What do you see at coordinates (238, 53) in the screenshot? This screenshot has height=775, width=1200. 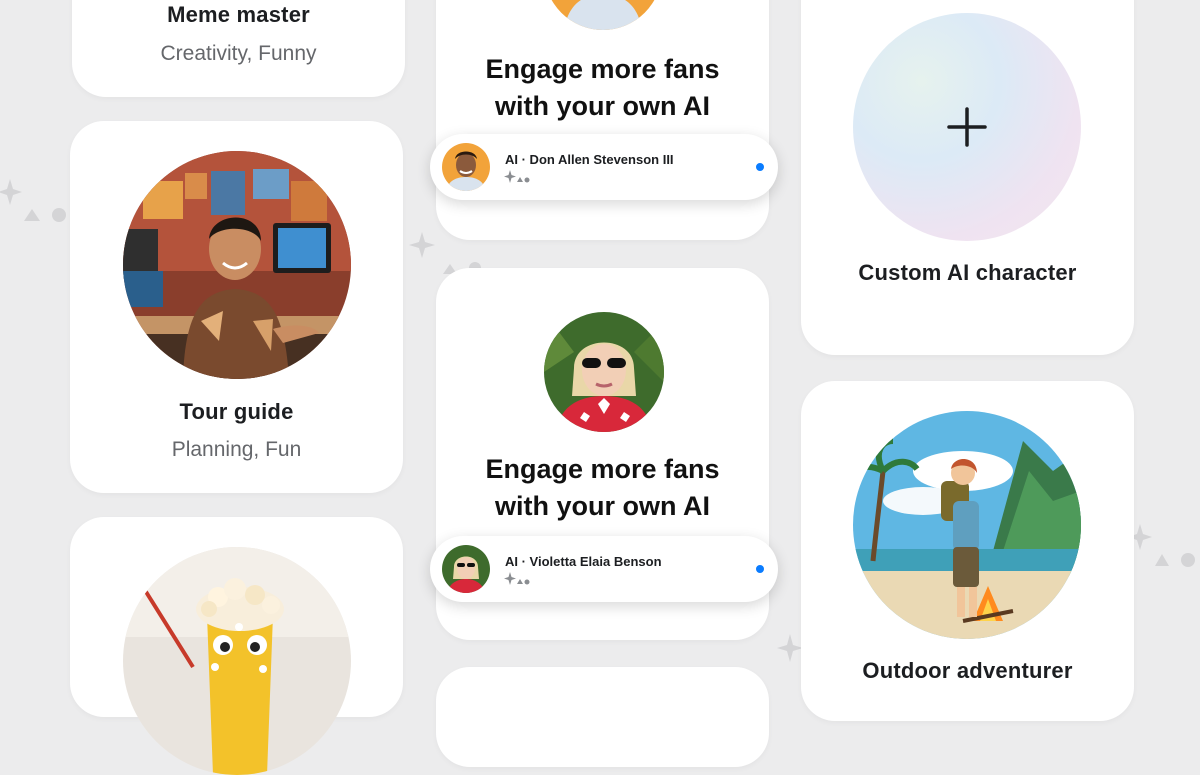 I see `card-subtitle: Creativity, Funny` at bounding box center [238, 53].